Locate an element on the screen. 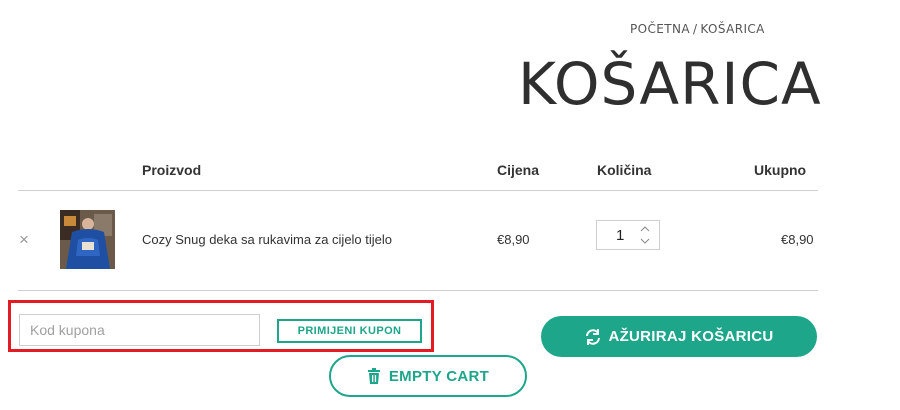  column-header-quantity: Količina is located at coordinates (624, 170).